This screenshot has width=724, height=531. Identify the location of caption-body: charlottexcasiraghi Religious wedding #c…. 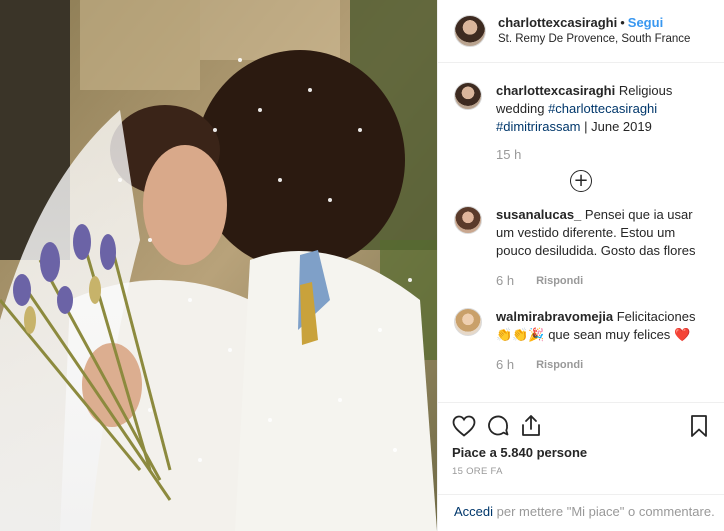
(604, 123).